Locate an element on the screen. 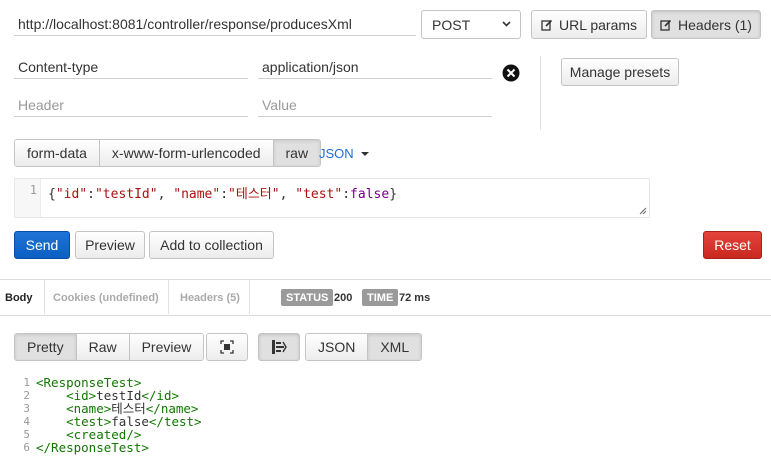 This screenshot has width=771, height=462. code-line-number: 4 is located at coordinates (26, 421).